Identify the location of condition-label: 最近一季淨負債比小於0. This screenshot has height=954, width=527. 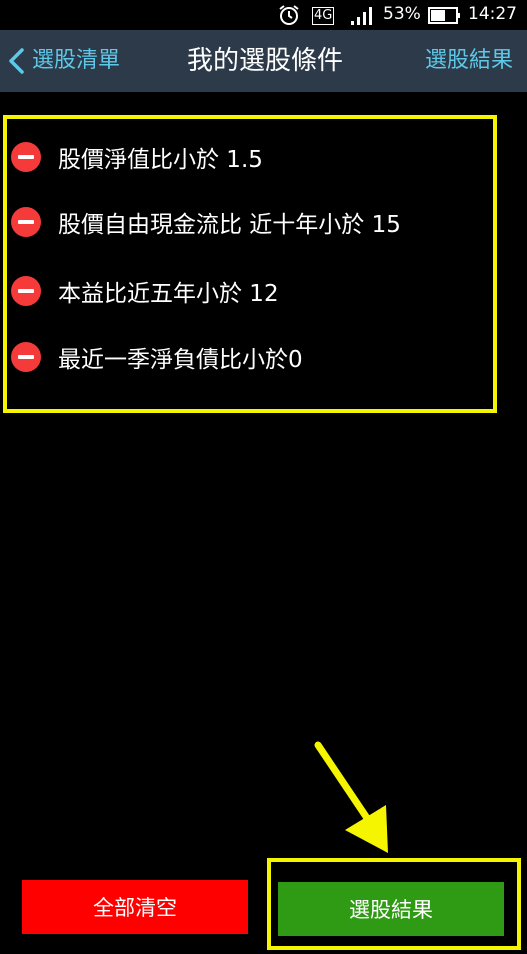
(180, 360).